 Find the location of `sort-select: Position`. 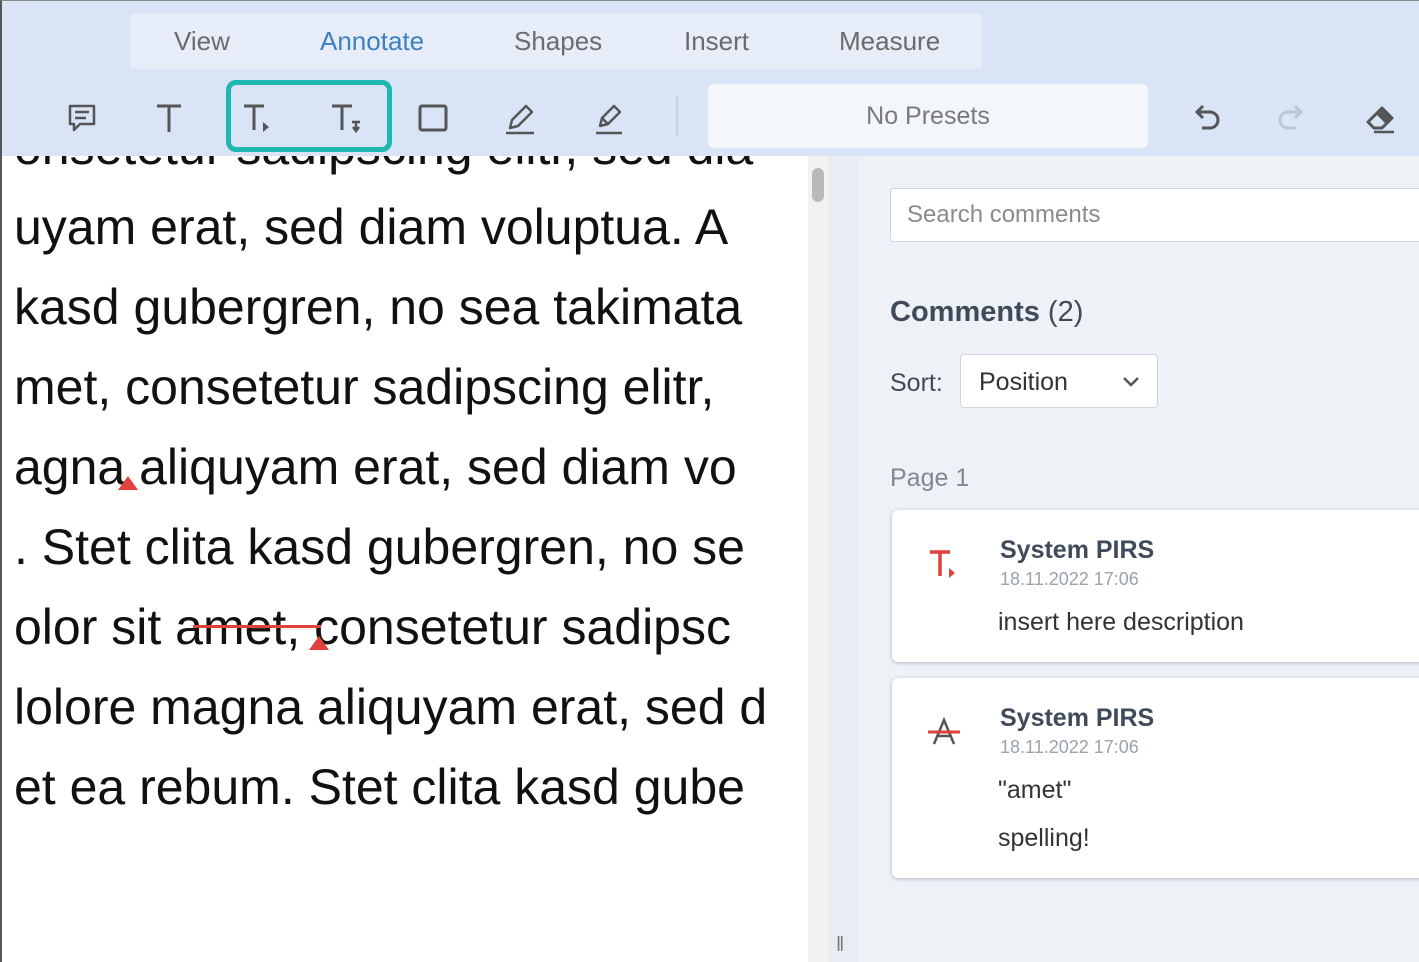

sort-select: Position is located at coordinates (1059, 381).